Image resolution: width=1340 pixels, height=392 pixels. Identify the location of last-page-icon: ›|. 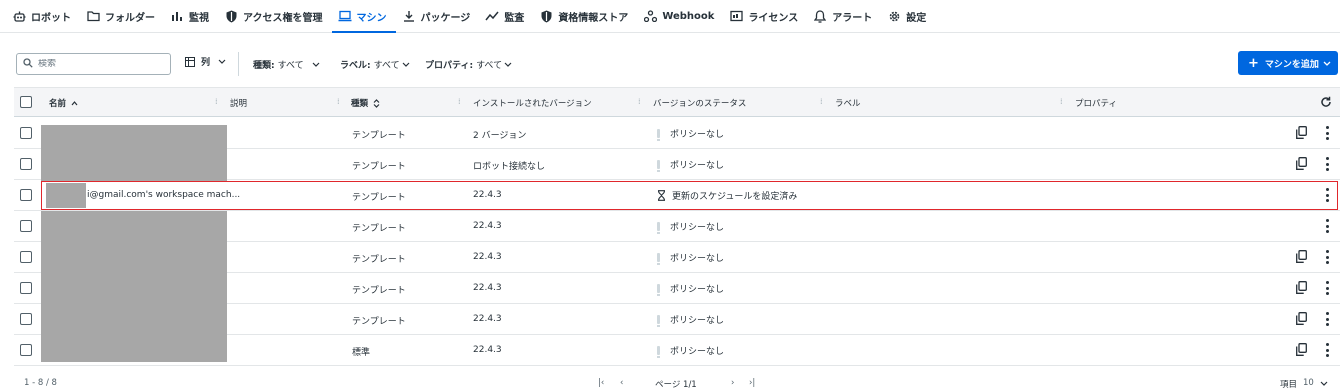
(752, 383).